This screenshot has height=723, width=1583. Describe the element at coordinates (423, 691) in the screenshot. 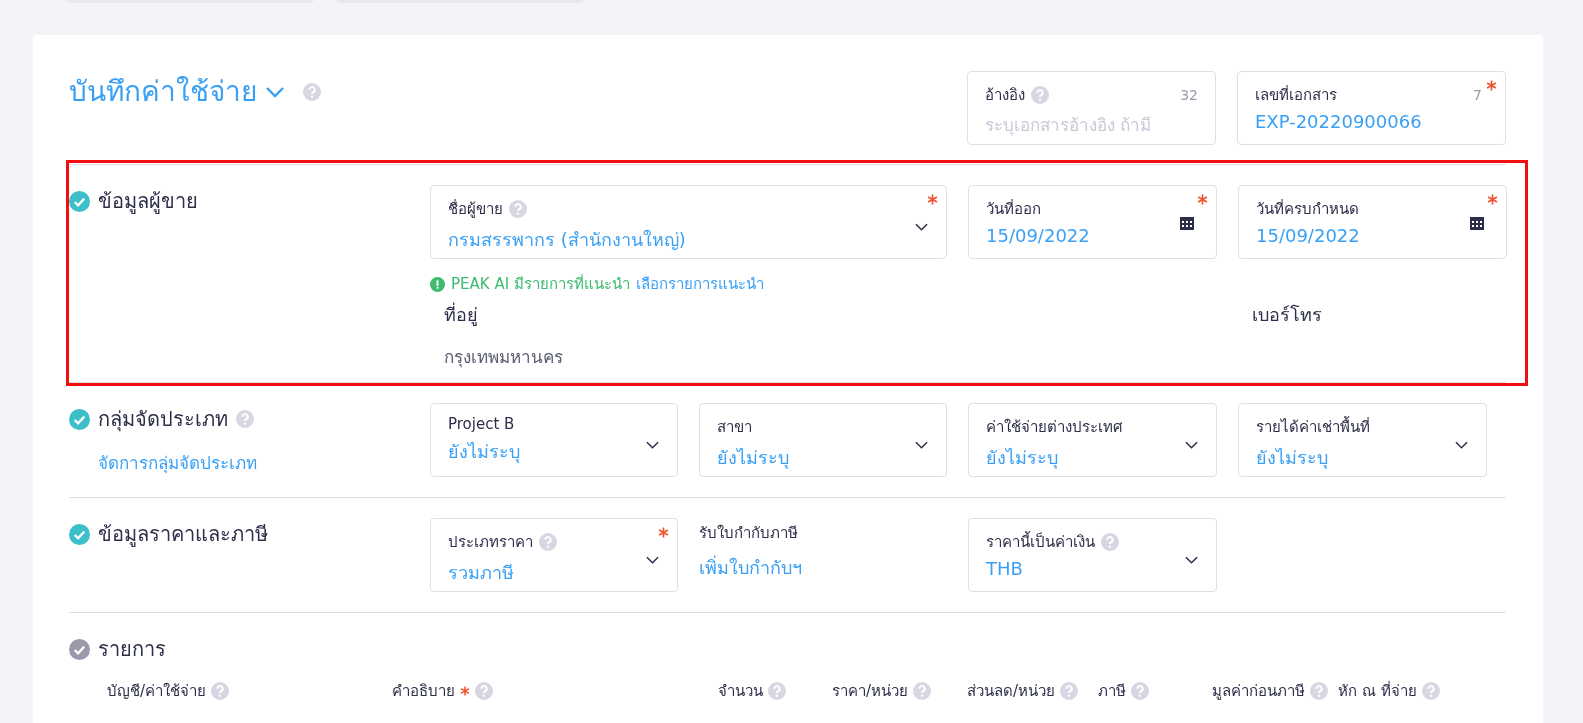

I see `column-header: คำอธิบาย` at that location.